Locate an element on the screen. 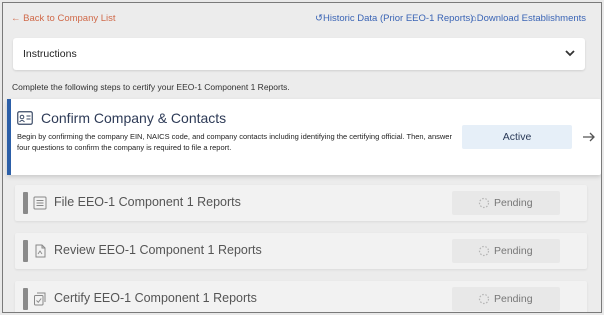 The width and height of the screenshot is (604, 315). certify-icon is located at coordinates (40, 299).